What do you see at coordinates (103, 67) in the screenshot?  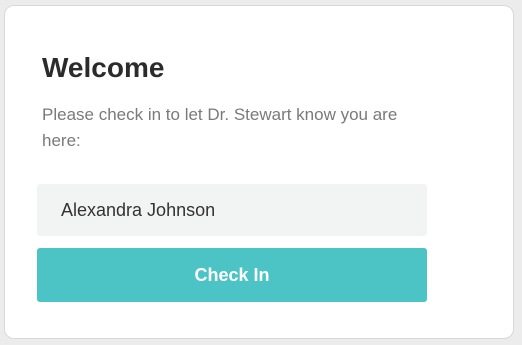 I see `welcome-title: Welcome` at bounding box center [103, 67].